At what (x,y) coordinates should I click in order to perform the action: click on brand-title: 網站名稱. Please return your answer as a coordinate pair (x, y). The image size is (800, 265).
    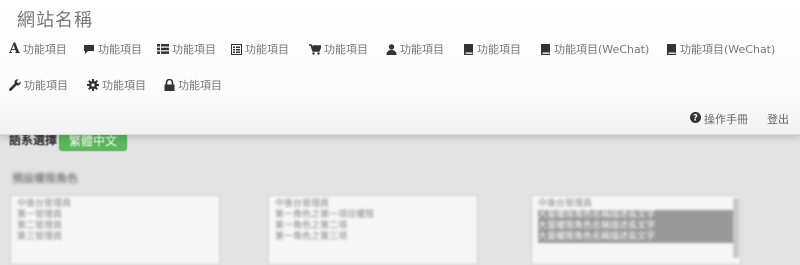
    Looking at the image, I should click on (55, 19).